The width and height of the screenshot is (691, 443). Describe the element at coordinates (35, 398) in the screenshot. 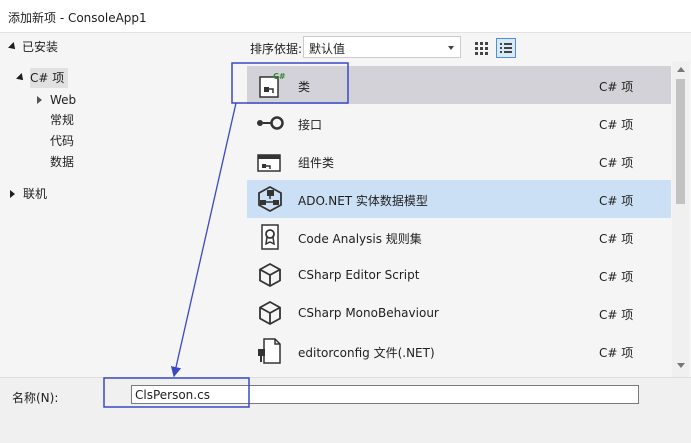

I see `name-label: 名称(N):` at that location.